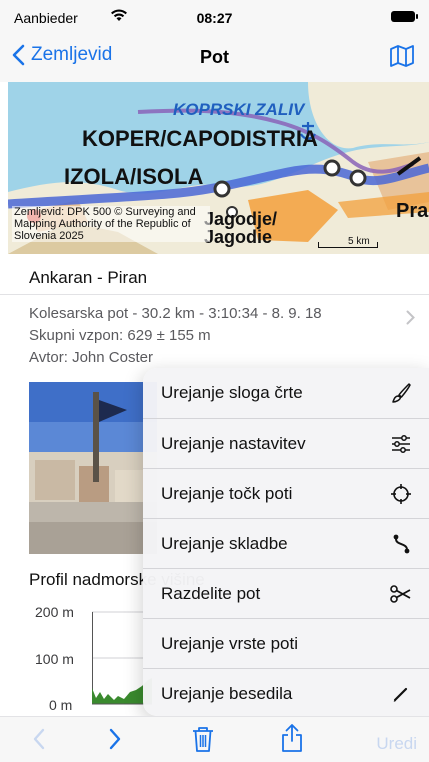  Describe the element at coordinates (239, 109) in the screenshot. I see `map-label-bay: KOPRSKI ZALIV` at that location.